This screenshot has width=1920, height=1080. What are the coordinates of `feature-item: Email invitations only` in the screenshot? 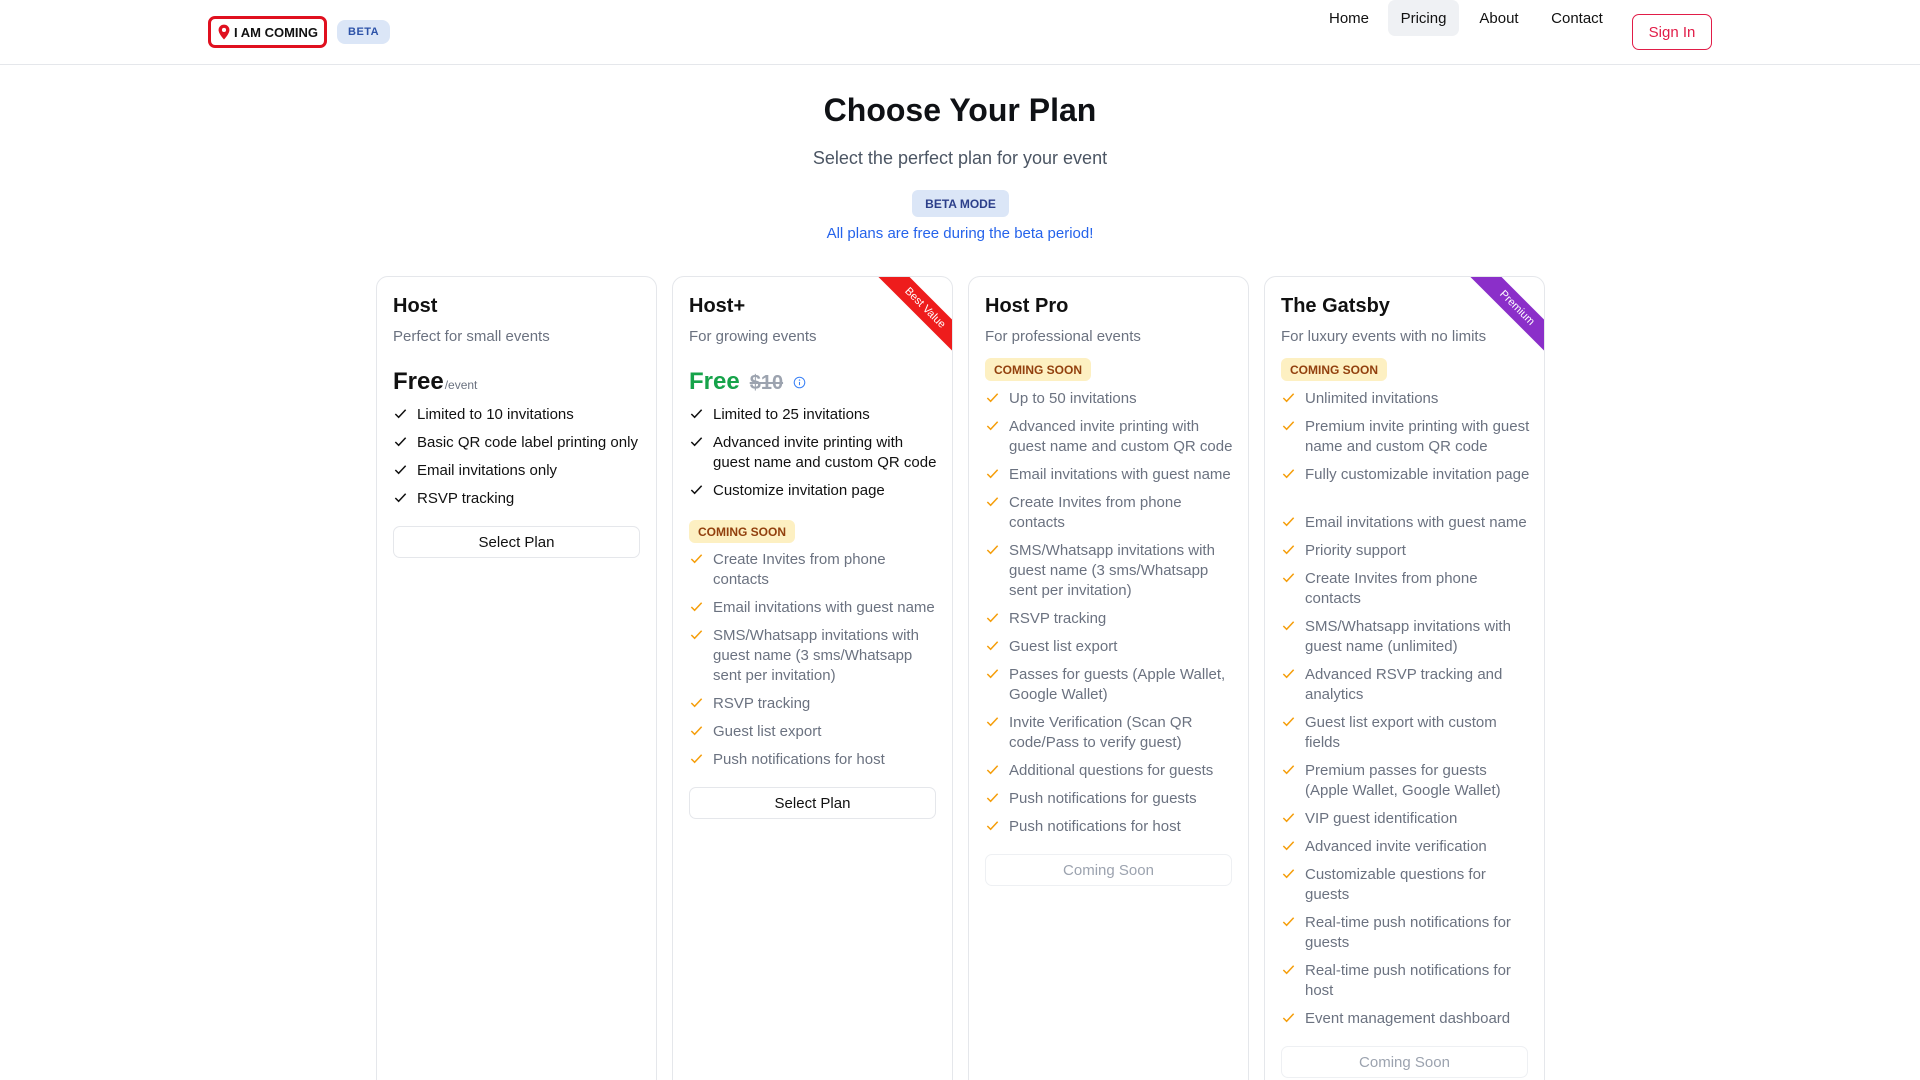 It's located at (518, 471).